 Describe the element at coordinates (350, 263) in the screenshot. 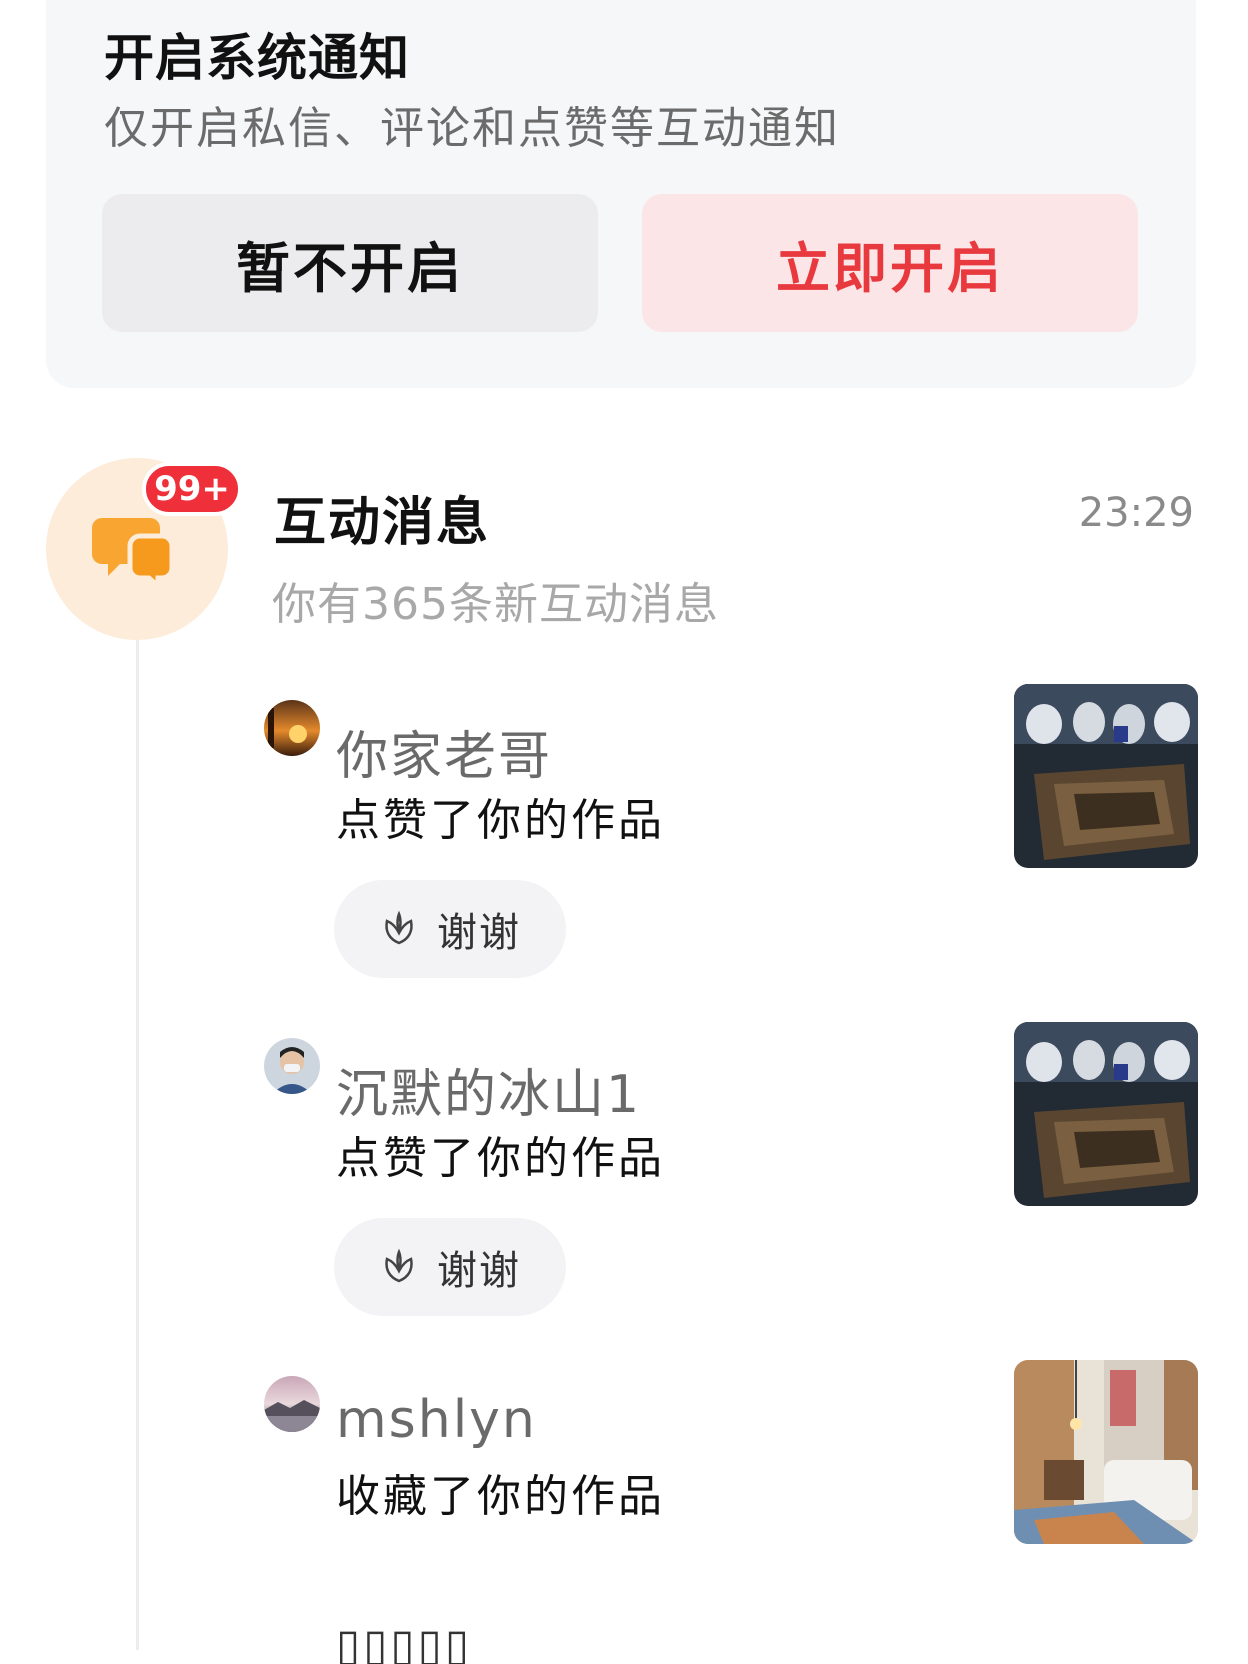

I see `decline-notifications-button: 暂不开启` at that location.